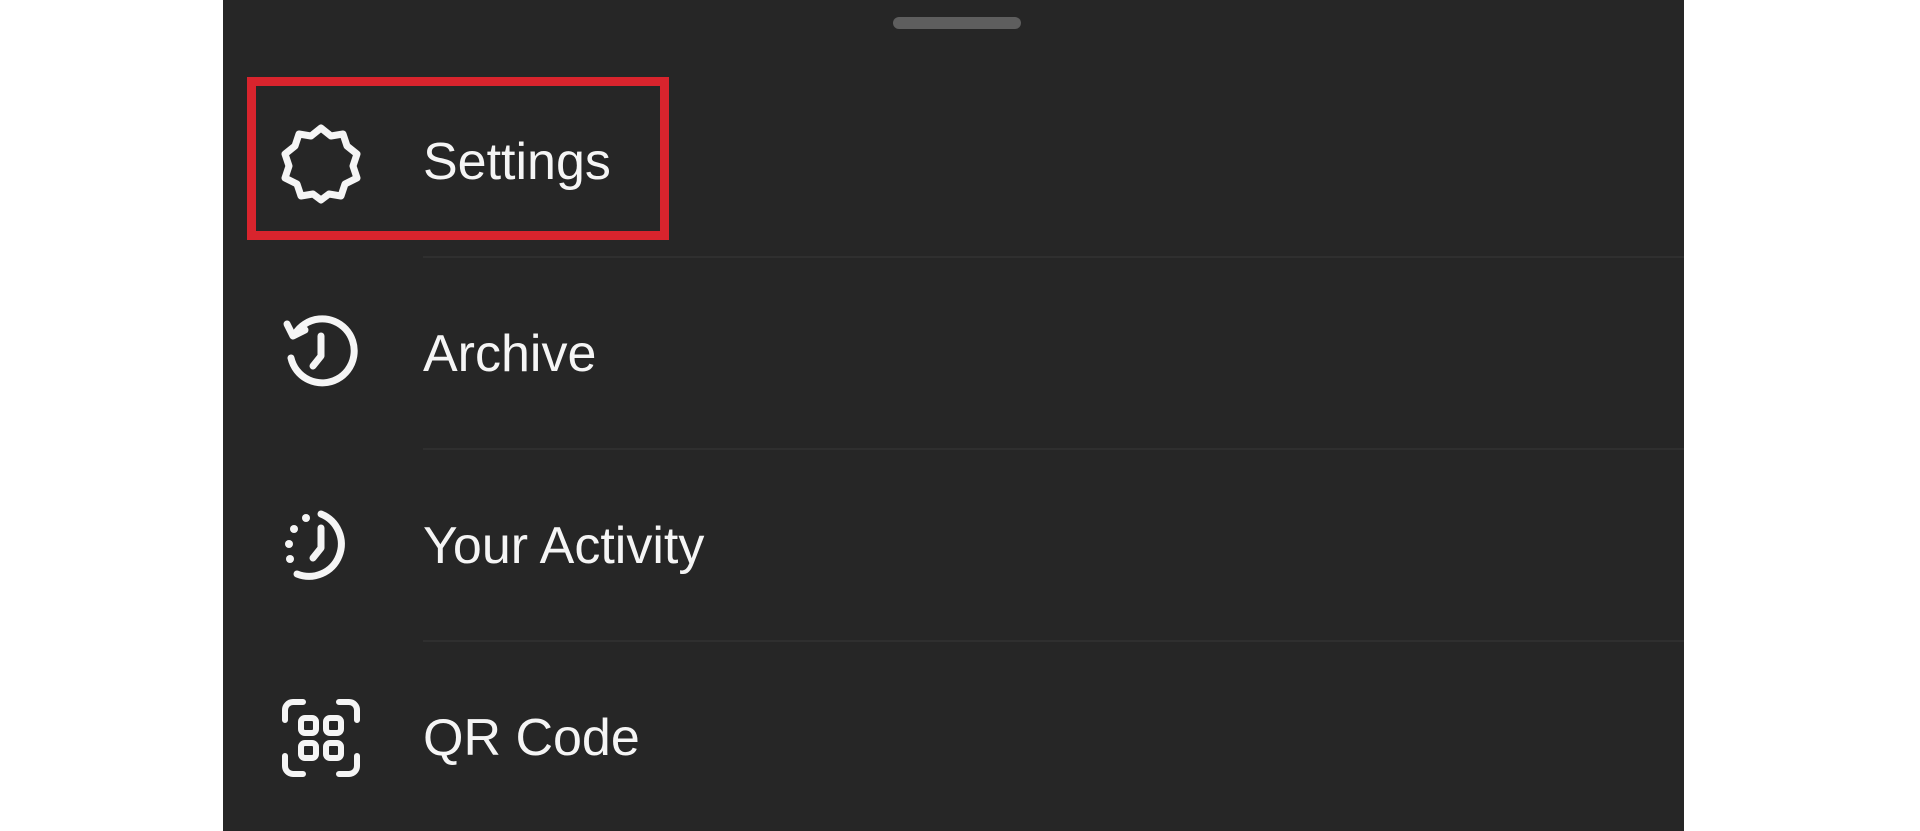 Image resolution: width=1920 pixels, height=831 pixels. What do you see at coordinates (531, 738) in the screenshot?
I see `menu-item-label: QR Code` at bounding box center [531, 738].